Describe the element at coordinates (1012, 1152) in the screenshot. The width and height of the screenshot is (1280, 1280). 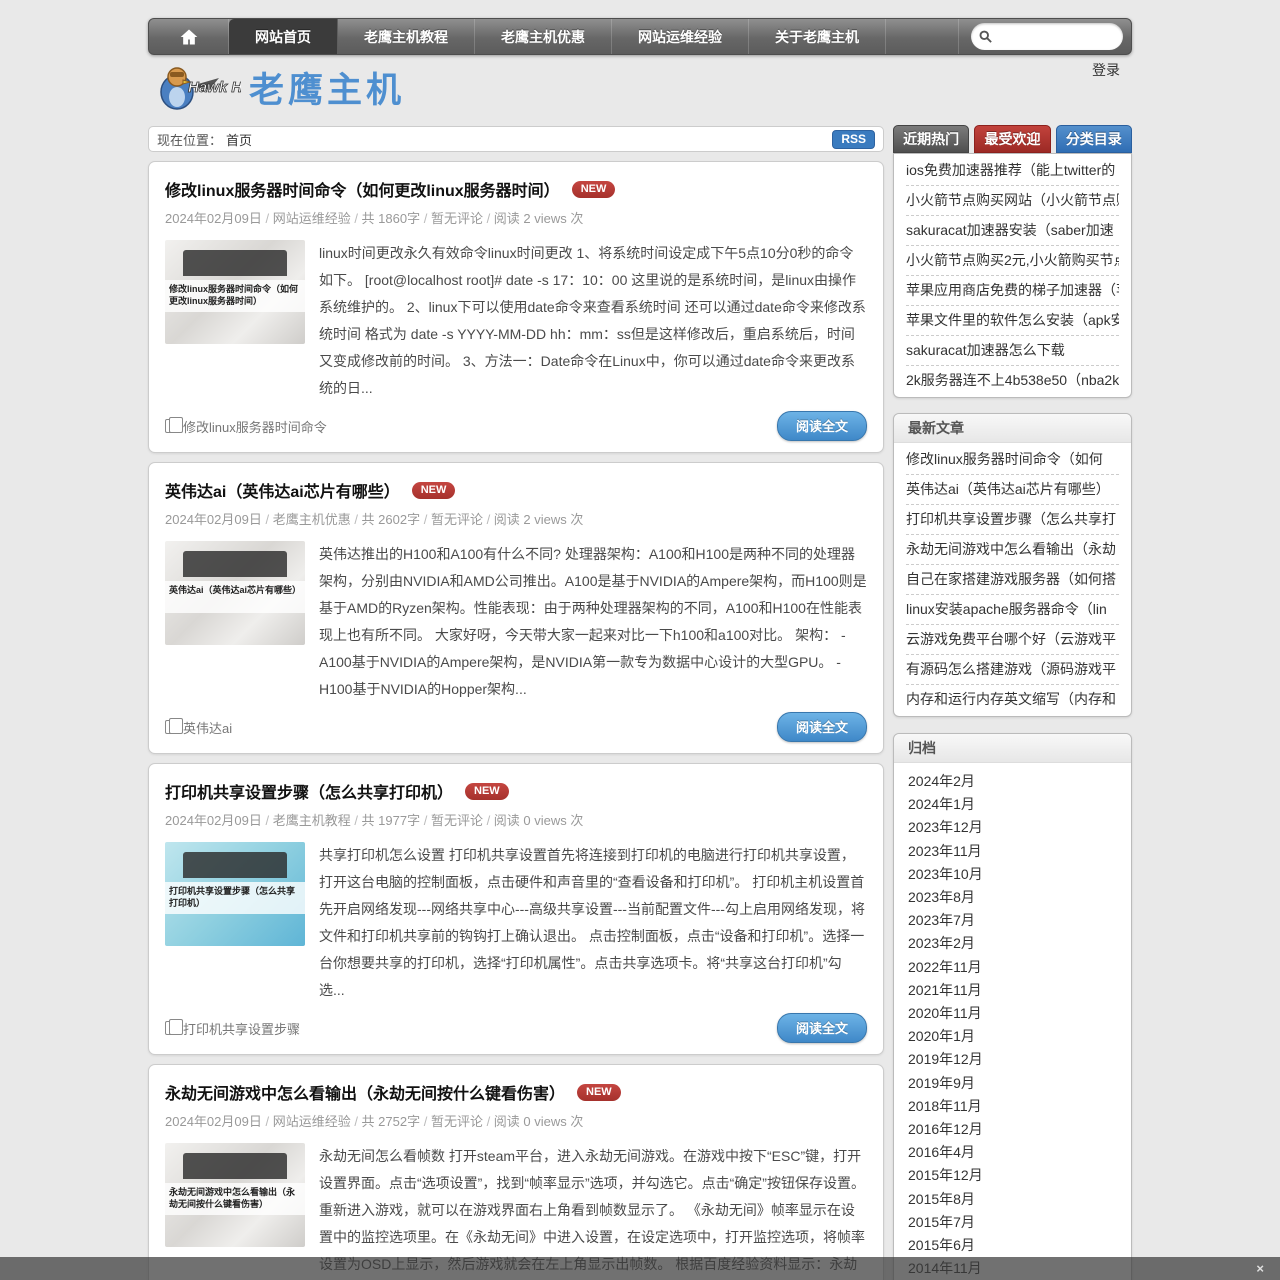
I see `archive-item: 2016年4月` at that location.